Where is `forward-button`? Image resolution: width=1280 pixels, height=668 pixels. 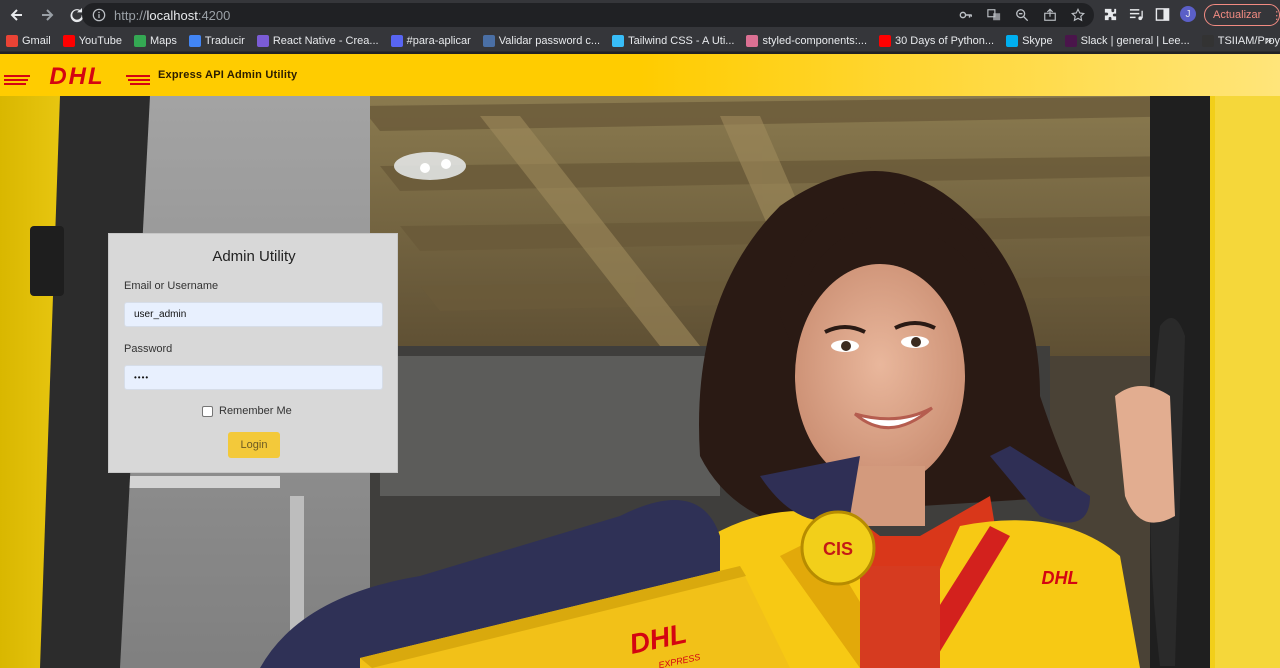
forward-button is located at coordinates (47, 15).